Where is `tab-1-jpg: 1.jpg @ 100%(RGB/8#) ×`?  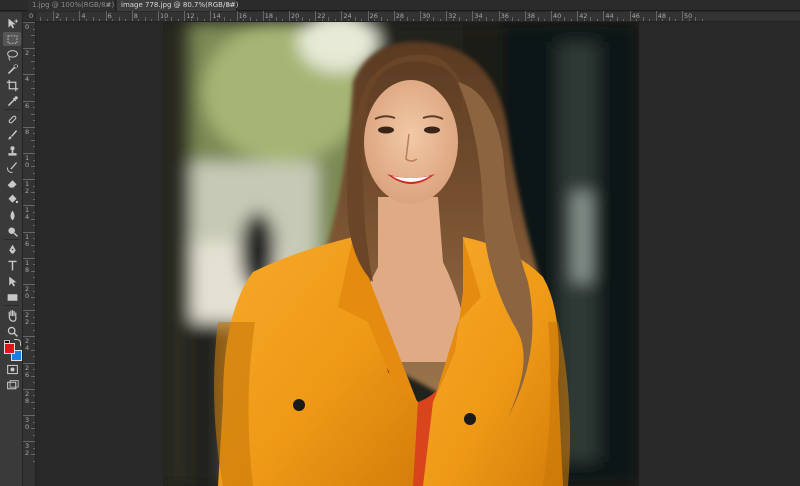 tab-1-jpg: 1.jpg @ 100%(RGB/8#) × is located at coordinates (72, 5).